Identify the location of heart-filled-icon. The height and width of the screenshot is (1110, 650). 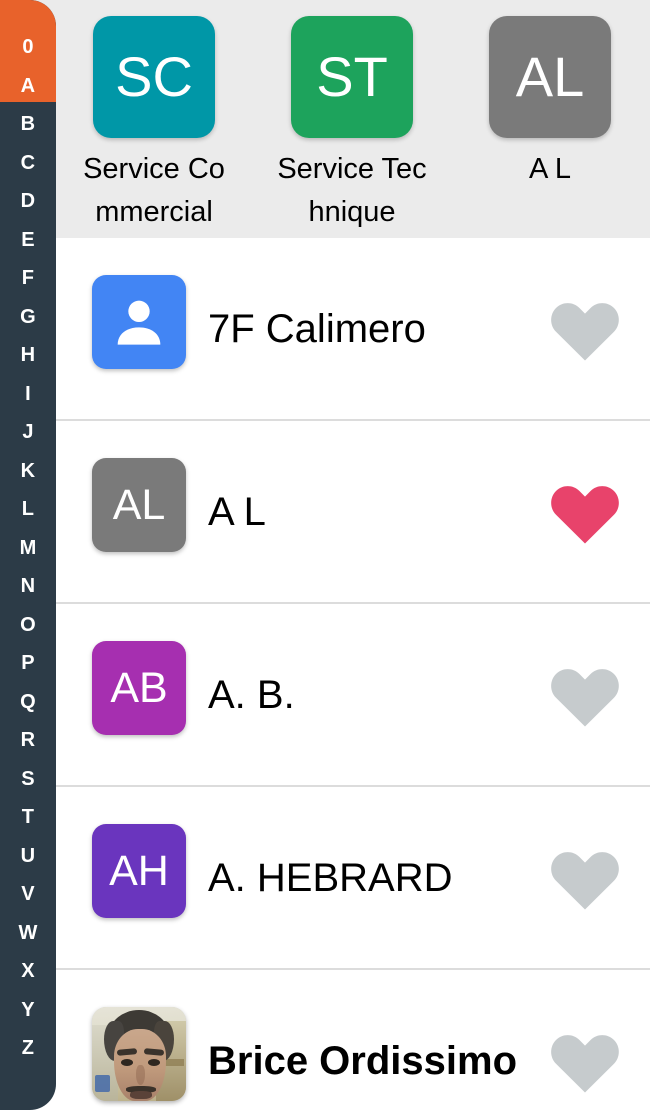
(585, 512).